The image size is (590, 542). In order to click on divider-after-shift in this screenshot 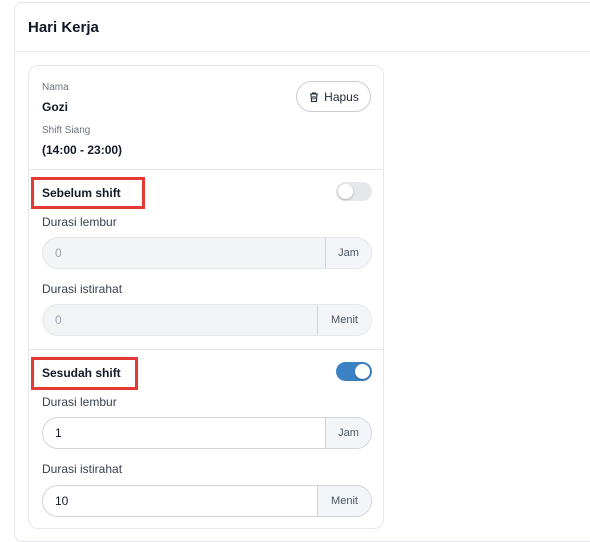, I will do `click(206, 349)`.